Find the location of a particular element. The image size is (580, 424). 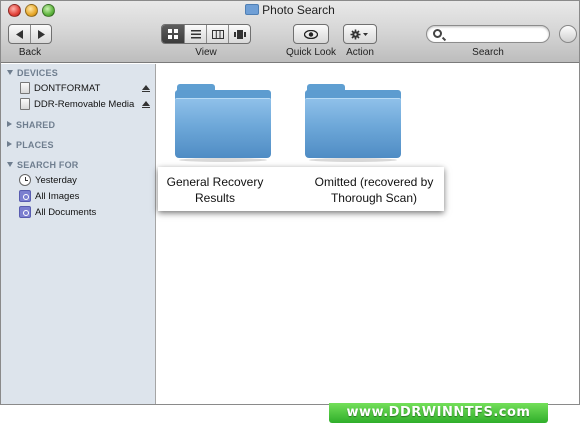

forward-button is located at coordinates (41, 34).